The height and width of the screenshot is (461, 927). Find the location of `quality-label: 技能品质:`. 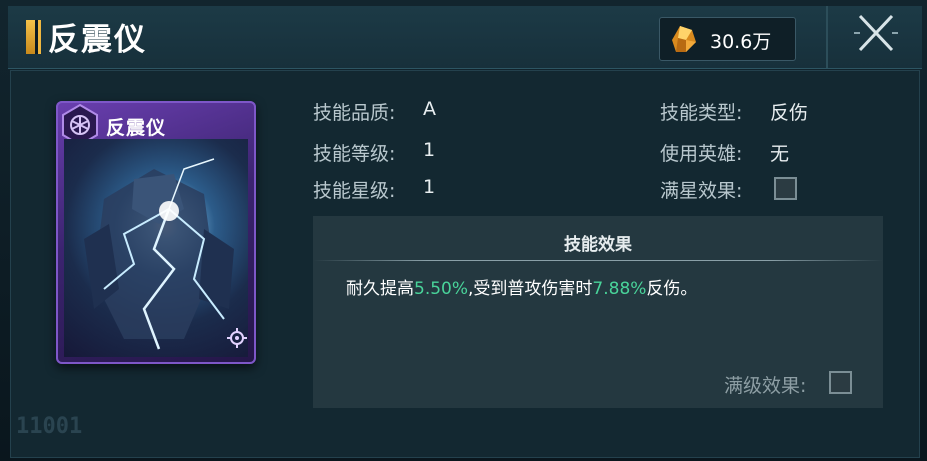

quality-label: 技能品质: is located at coordinates (354, 113).